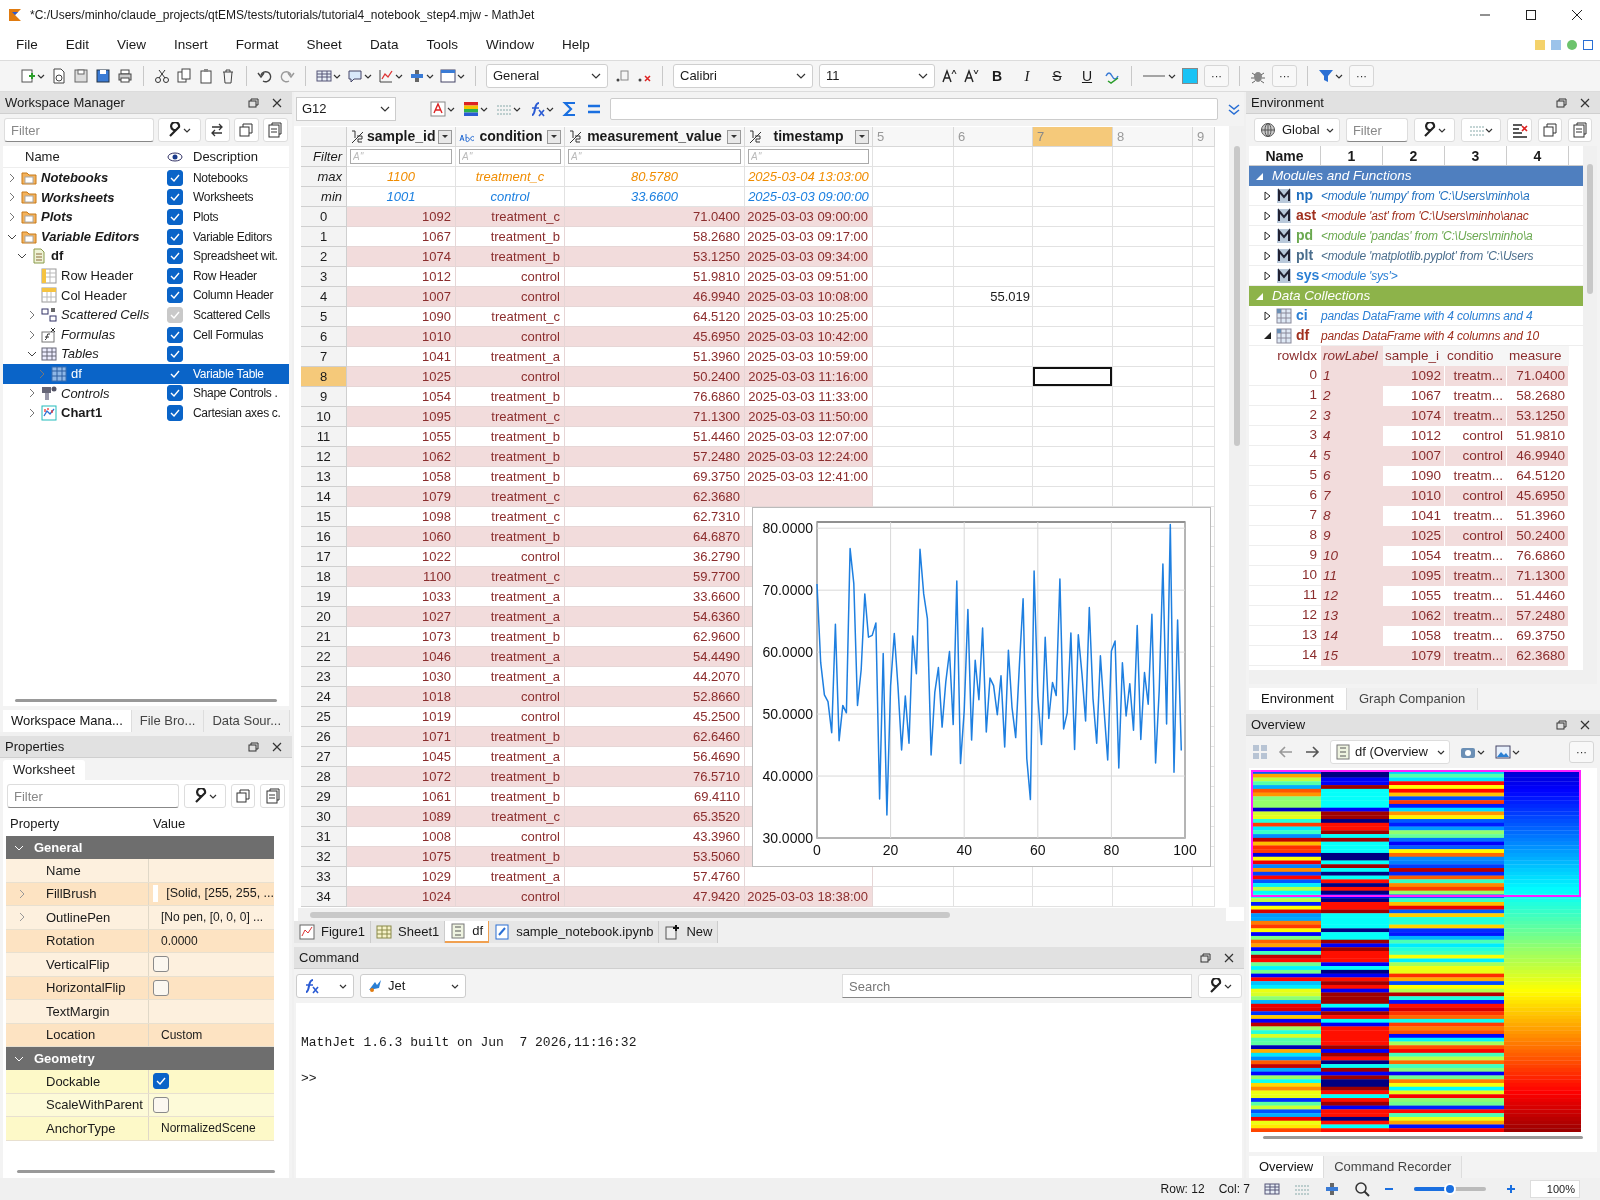 This screenshot has width=1600, height=1200. Describe the element at coordinates (324, 297) in the screenshot. I see `row-header: 4` at that location.